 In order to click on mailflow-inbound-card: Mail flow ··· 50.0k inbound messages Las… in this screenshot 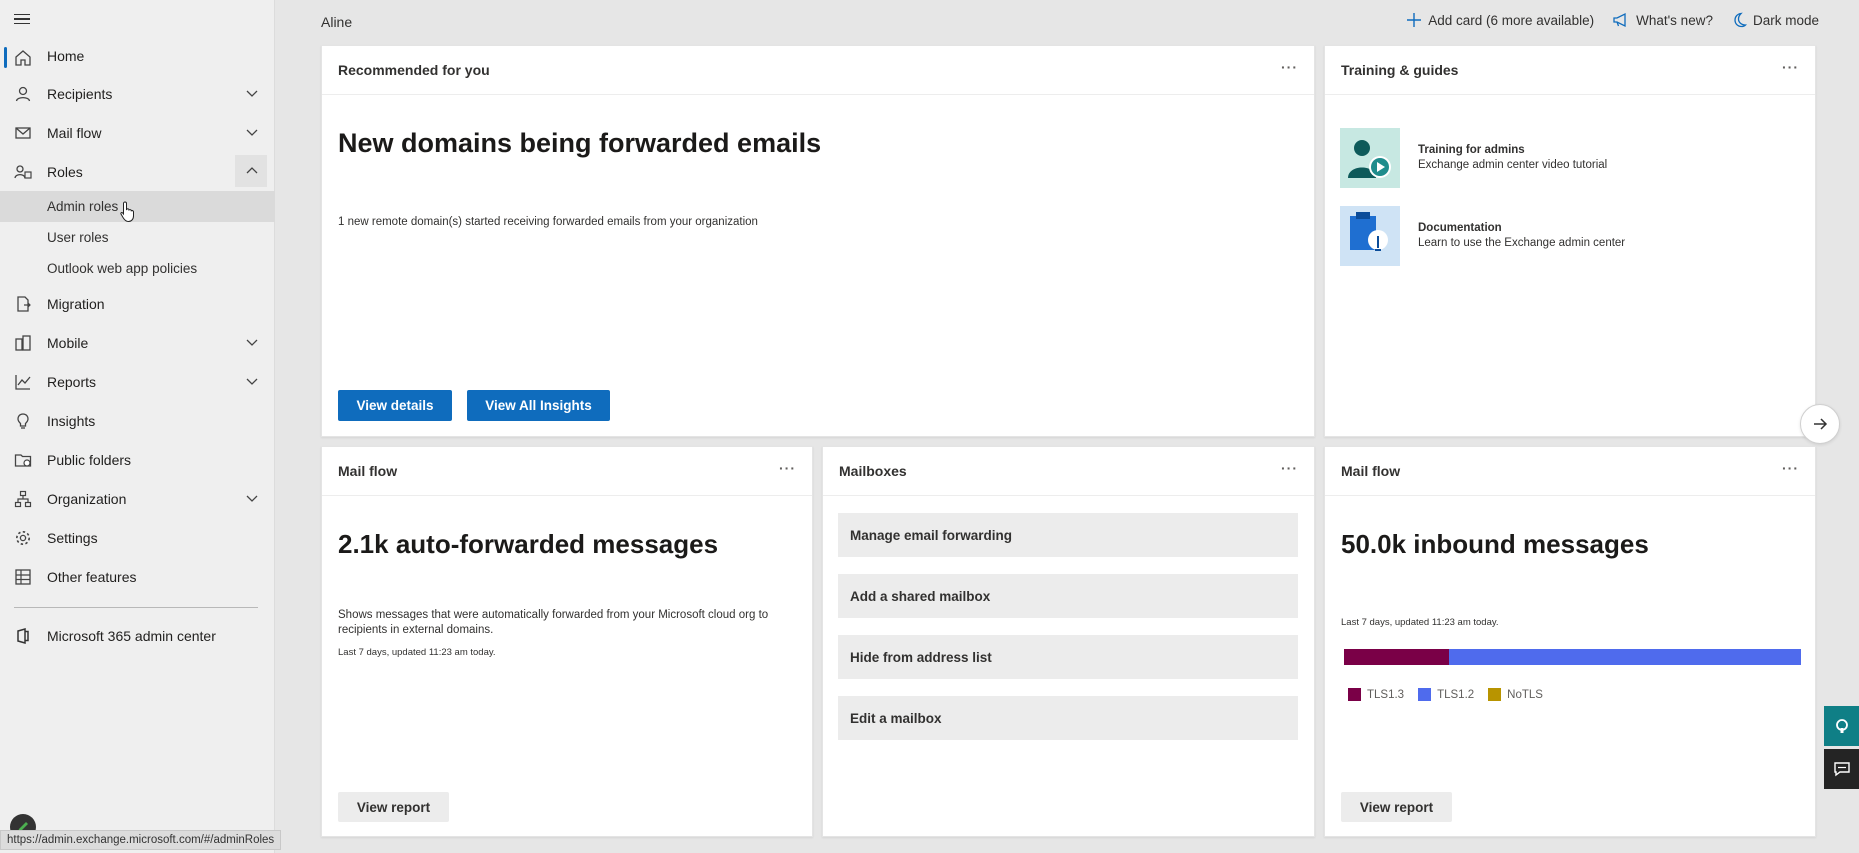, I will do `click(1570, 641)`.